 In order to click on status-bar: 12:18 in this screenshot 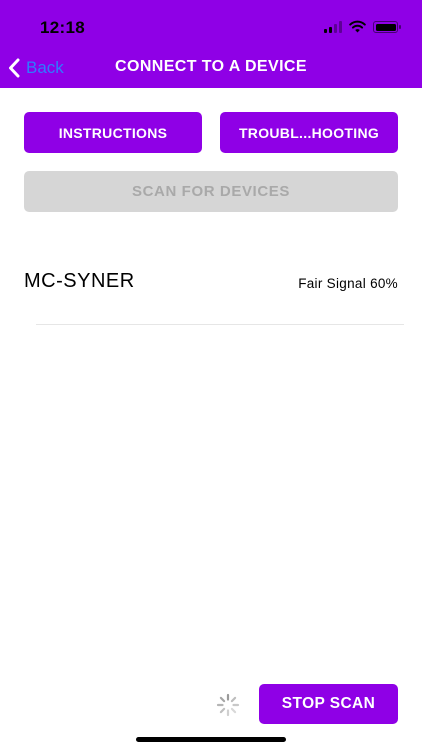, I will do `click(211, 25)`.